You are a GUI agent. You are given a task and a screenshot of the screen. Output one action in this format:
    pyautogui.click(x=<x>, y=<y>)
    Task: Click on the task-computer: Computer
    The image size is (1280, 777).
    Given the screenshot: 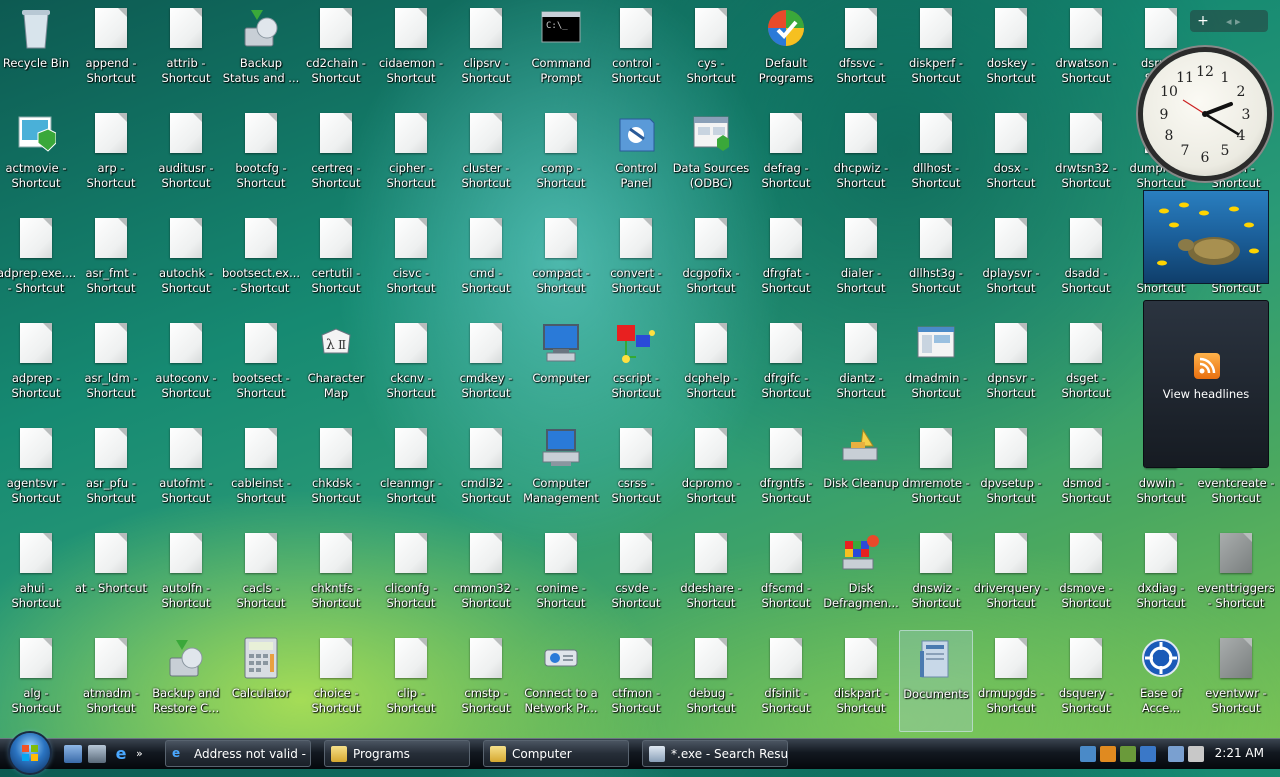 What is the action you would take?
    pyautogui.click(x=556, y=753)
    